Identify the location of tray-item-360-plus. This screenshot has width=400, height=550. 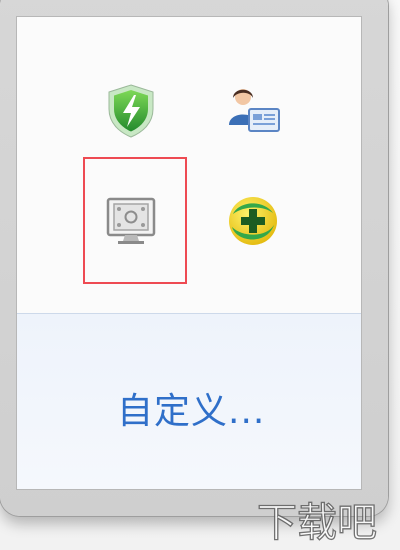
(253, 221).